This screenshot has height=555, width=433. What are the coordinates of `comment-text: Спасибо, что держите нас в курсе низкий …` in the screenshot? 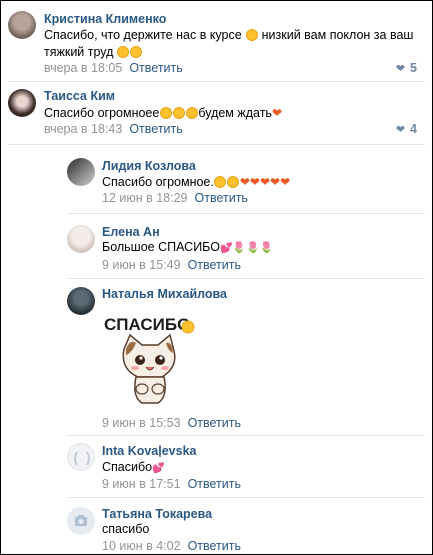 It's located at (234, 44).